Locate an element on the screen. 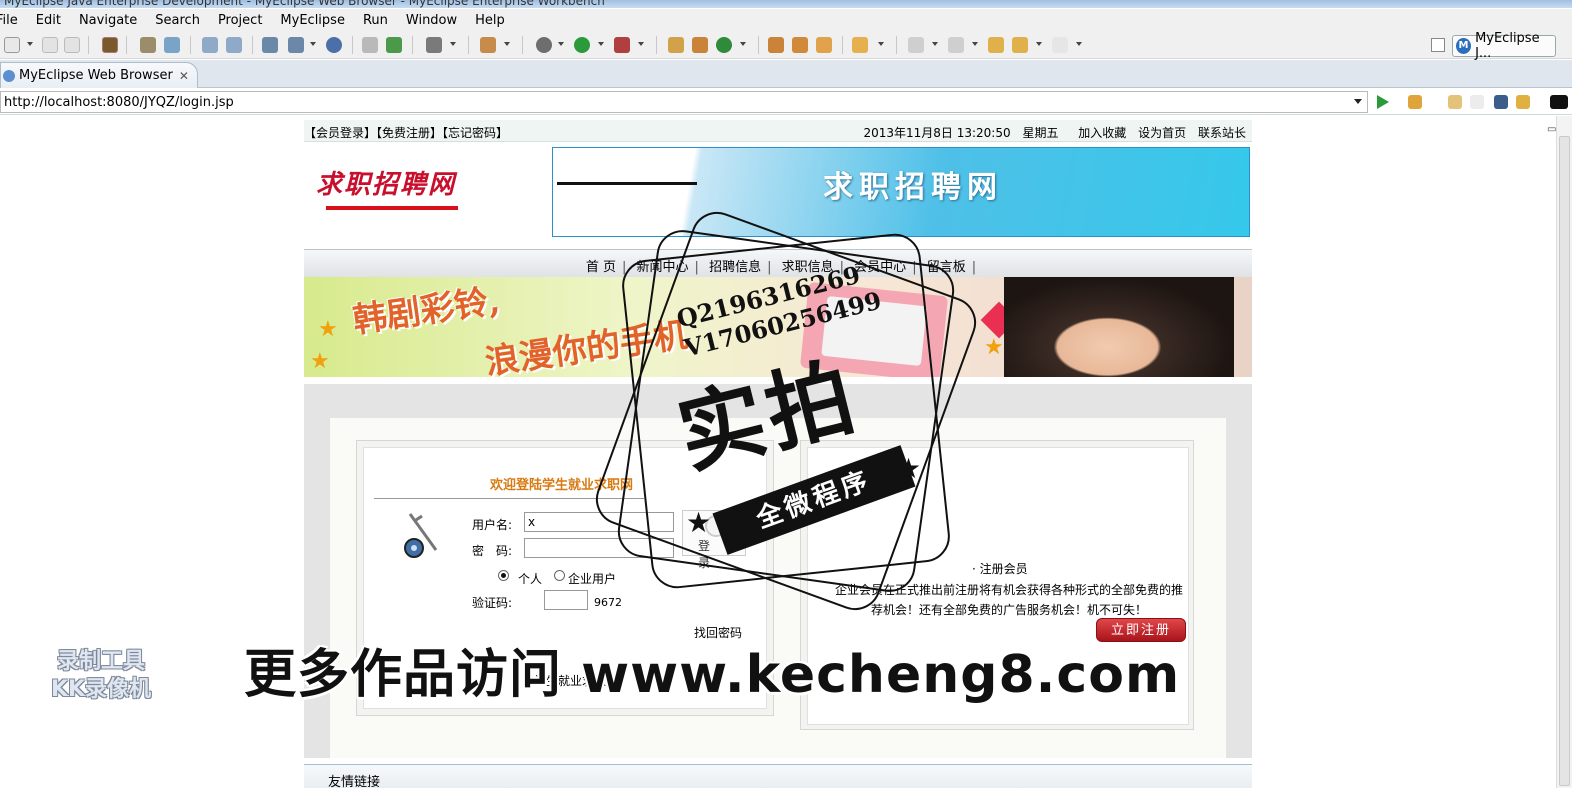 The width and height of the screenshot is (1572, 790). new-icon is located at coordinates (12, 45).